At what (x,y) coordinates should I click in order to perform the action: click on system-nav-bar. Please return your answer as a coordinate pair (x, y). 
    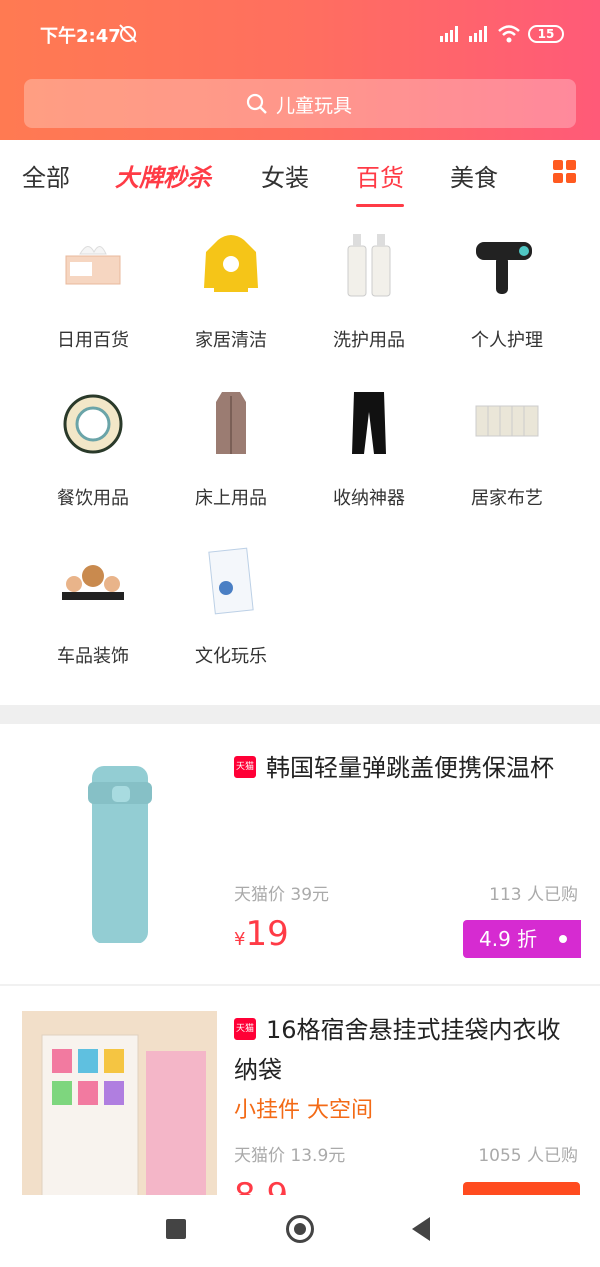
    Looking at the image, I should click on (300, 1231).